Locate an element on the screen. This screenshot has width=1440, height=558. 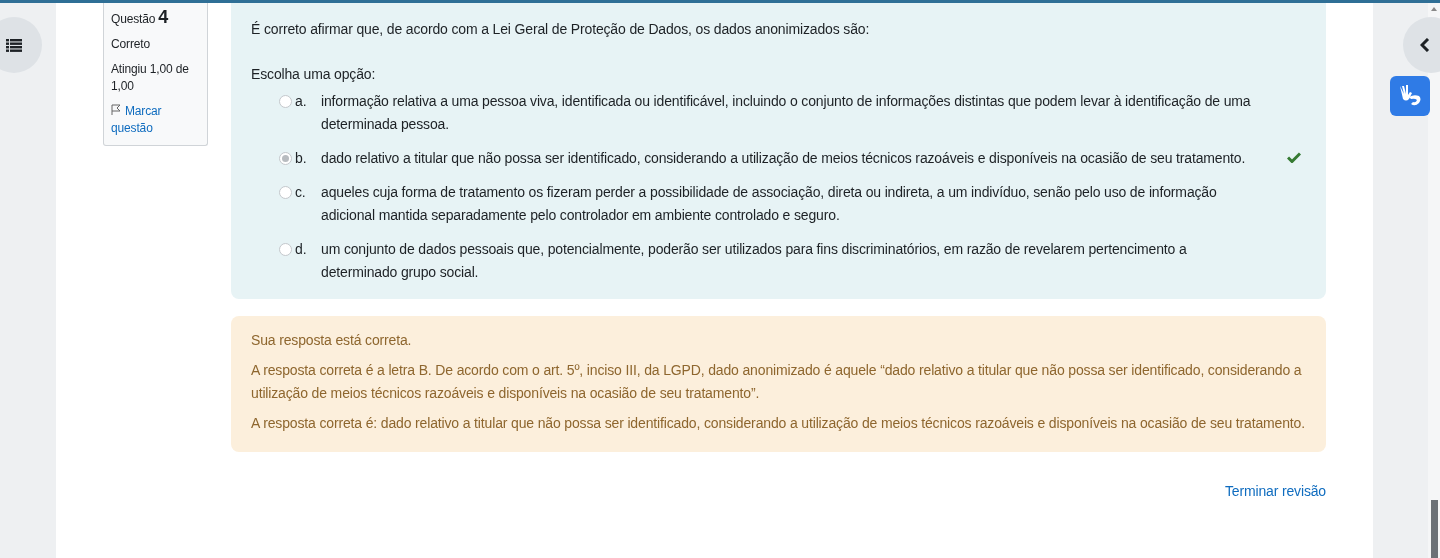
sign-language-button is located at coordinates (1410, 96).